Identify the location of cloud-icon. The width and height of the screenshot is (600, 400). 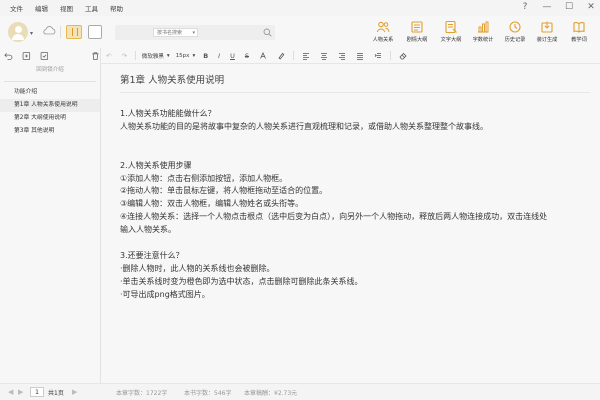
(49, 30).